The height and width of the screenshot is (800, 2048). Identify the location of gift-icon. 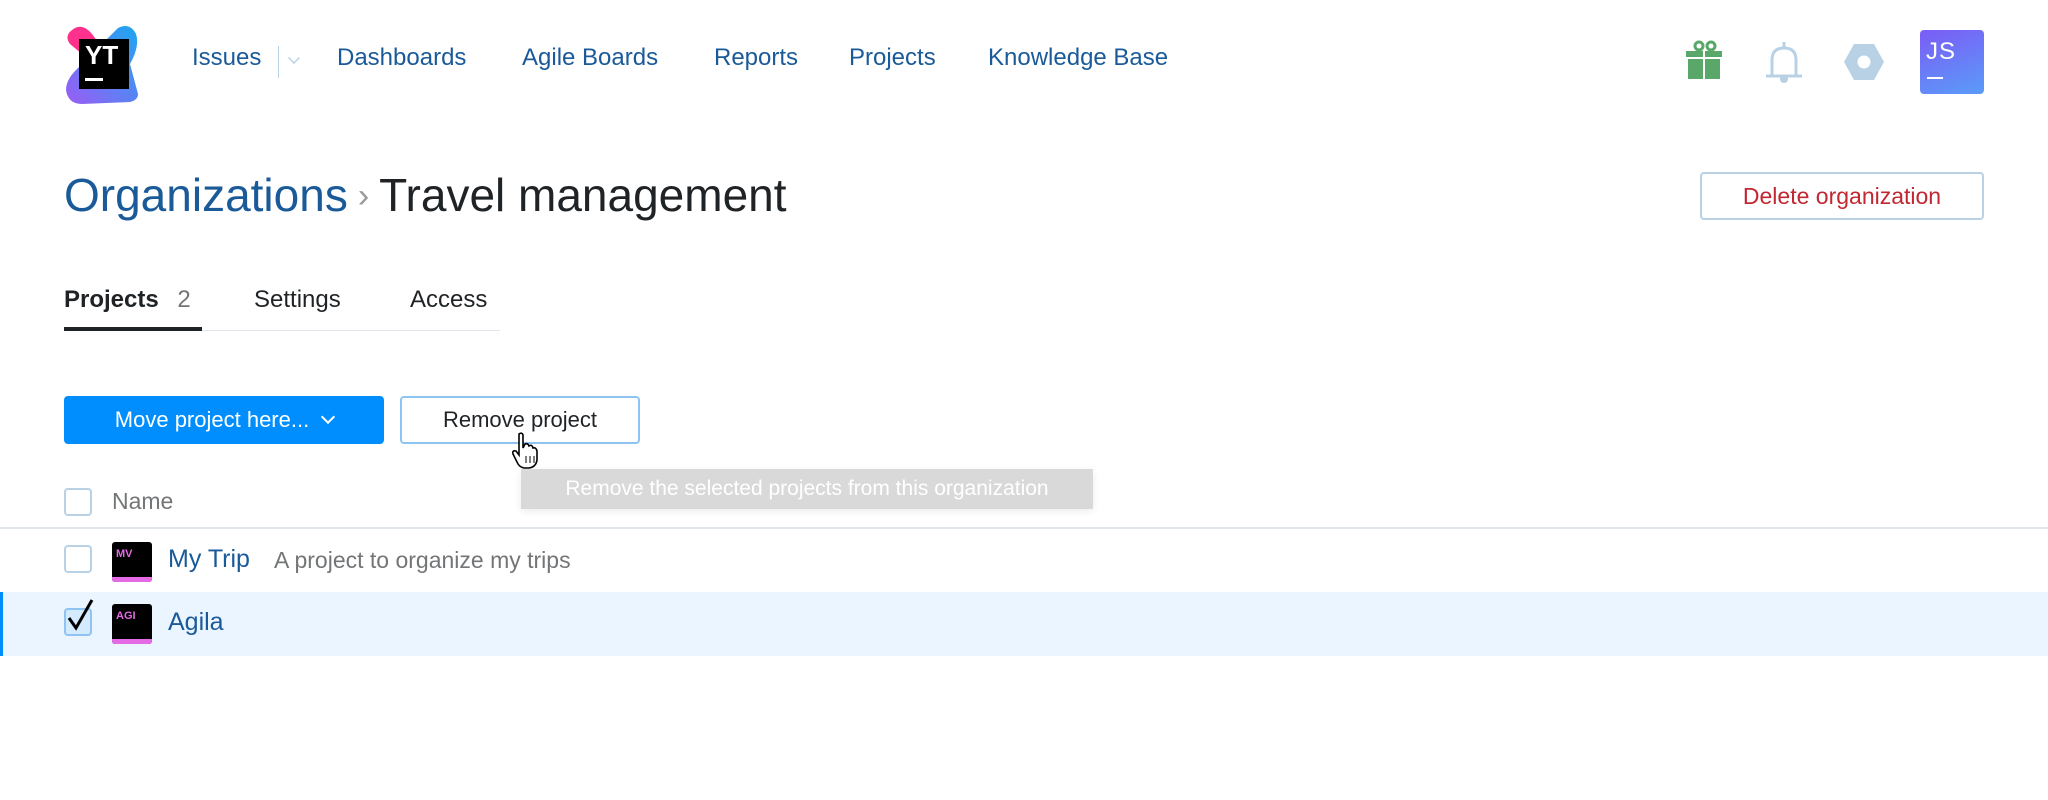
(1705, 60).